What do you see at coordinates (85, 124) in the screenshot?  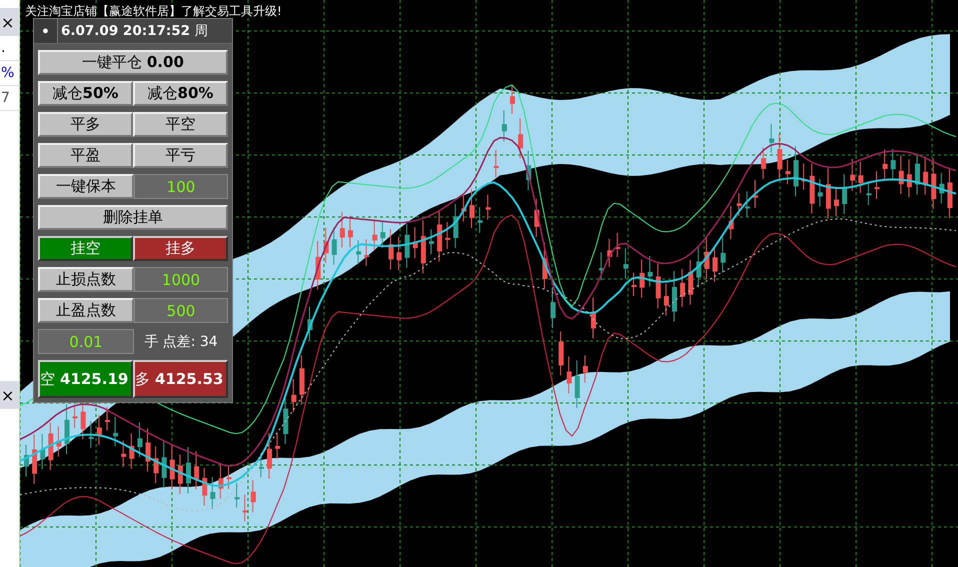 I see `panel-button: 平多` at bounding box center [85, 124].